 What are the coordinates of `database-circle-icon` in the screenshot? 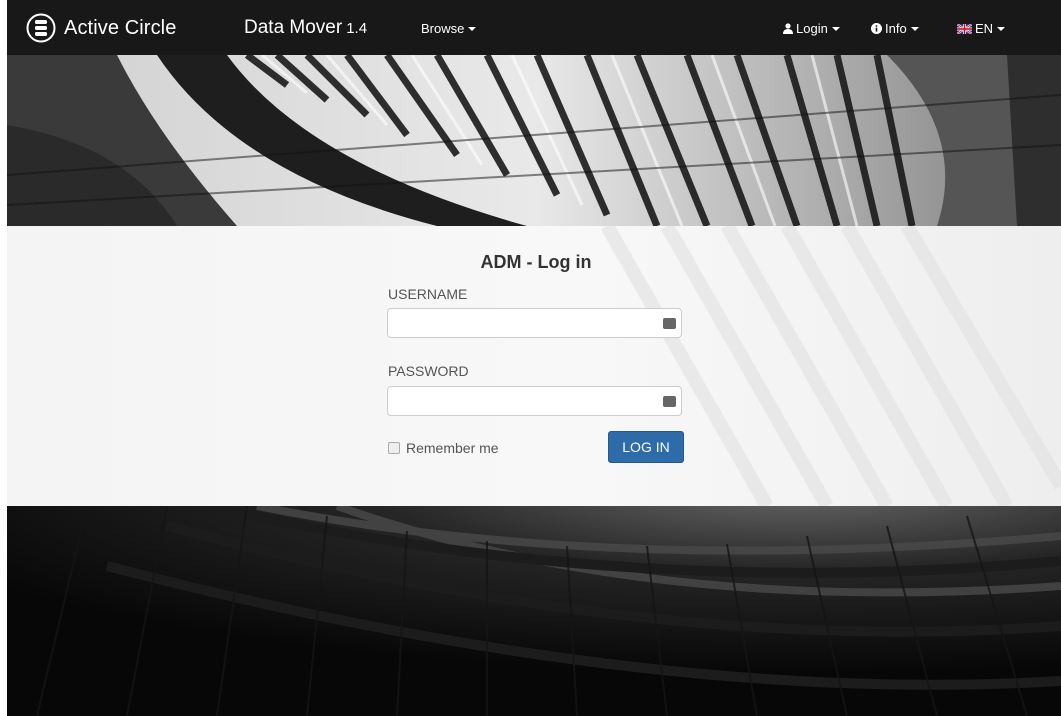 It's located at (41, 28).